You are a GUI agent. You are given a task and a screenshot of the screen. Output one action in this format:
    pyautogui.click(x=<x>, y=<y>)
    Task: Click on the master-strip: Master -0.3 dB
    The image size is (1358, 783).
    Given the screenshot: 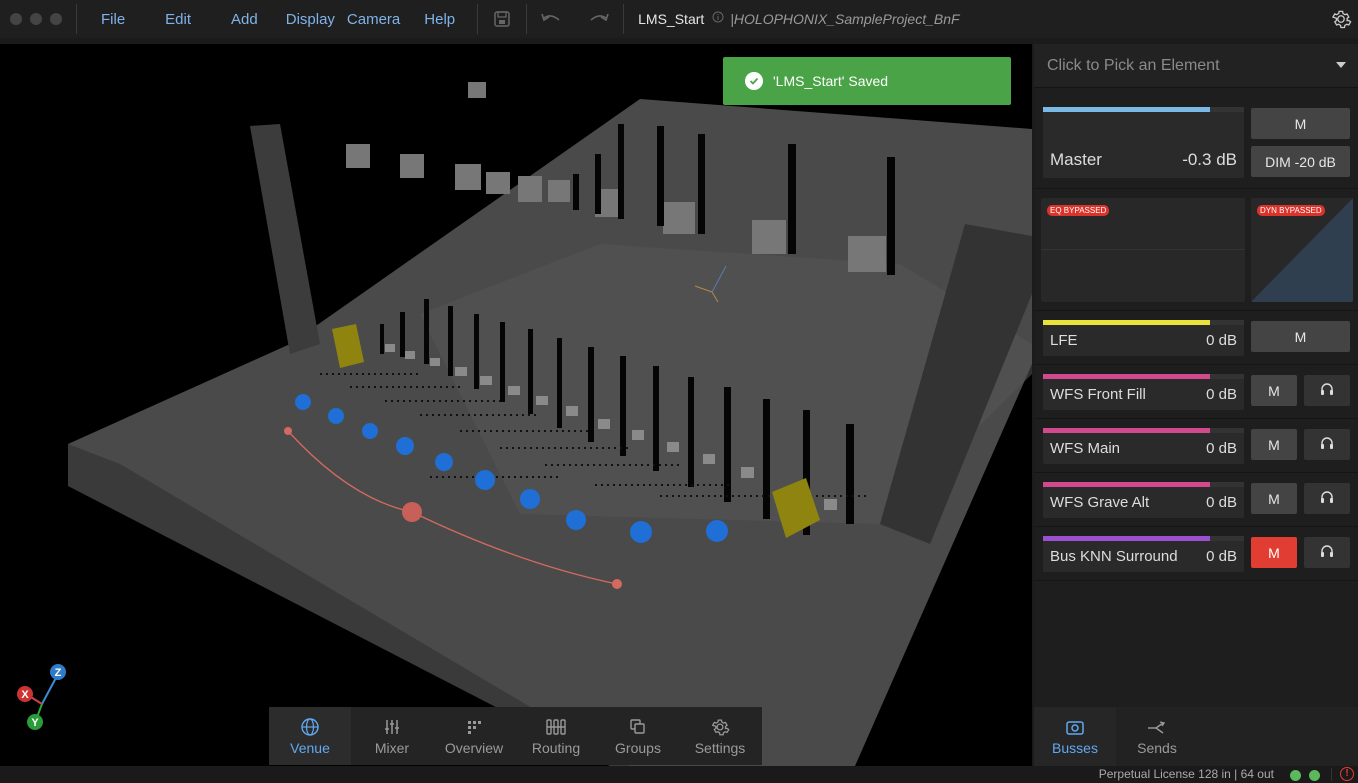 What is the action you would take?
    pyautogui.click(x=1143, y=142)
    